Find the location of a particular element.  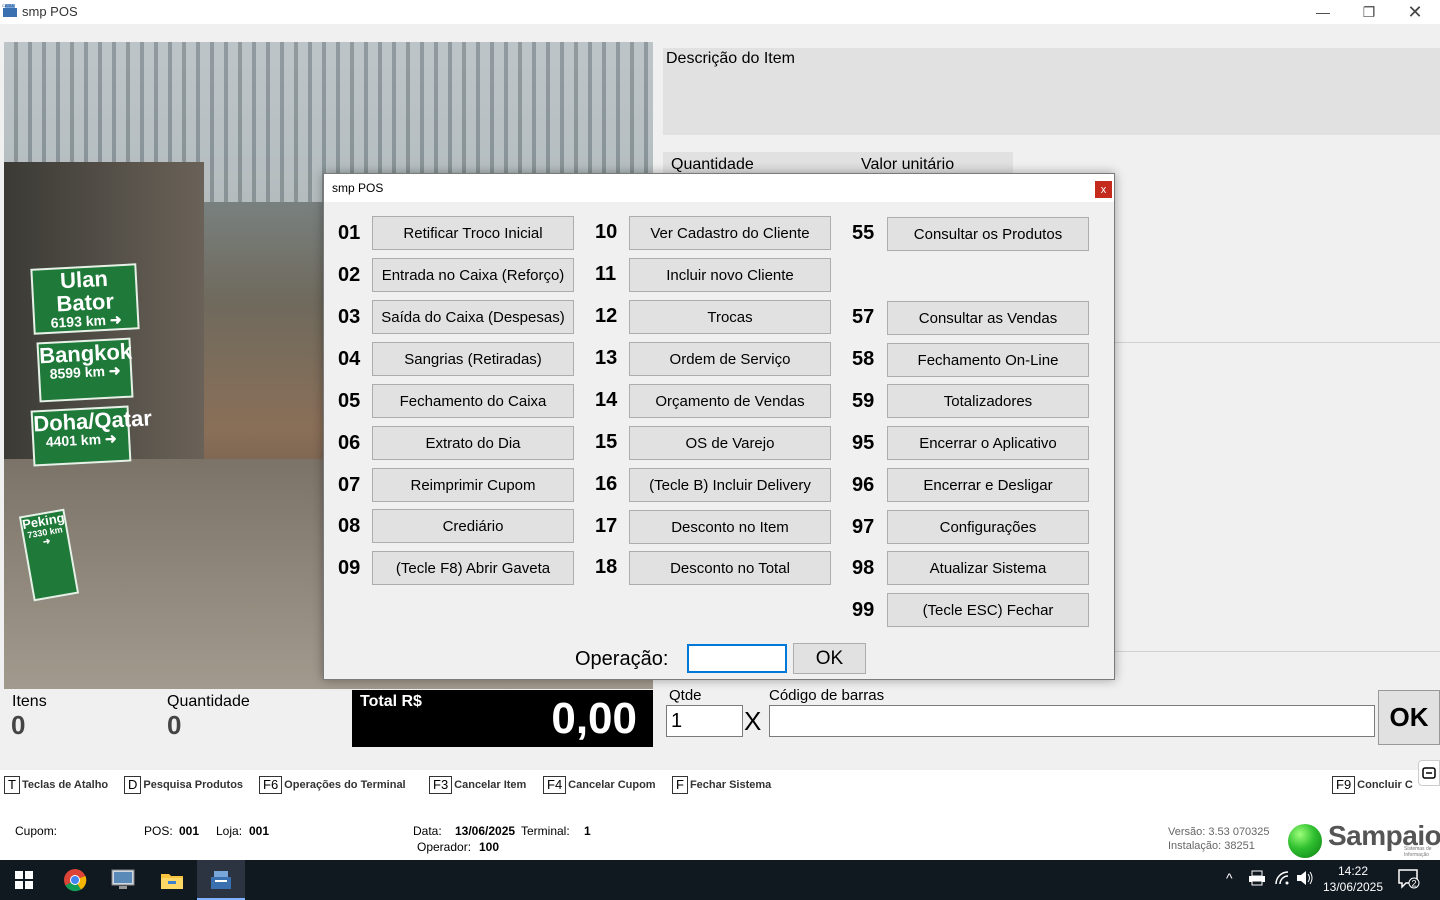

terminal-label: Terminal: is located at coordinates (545, 831).